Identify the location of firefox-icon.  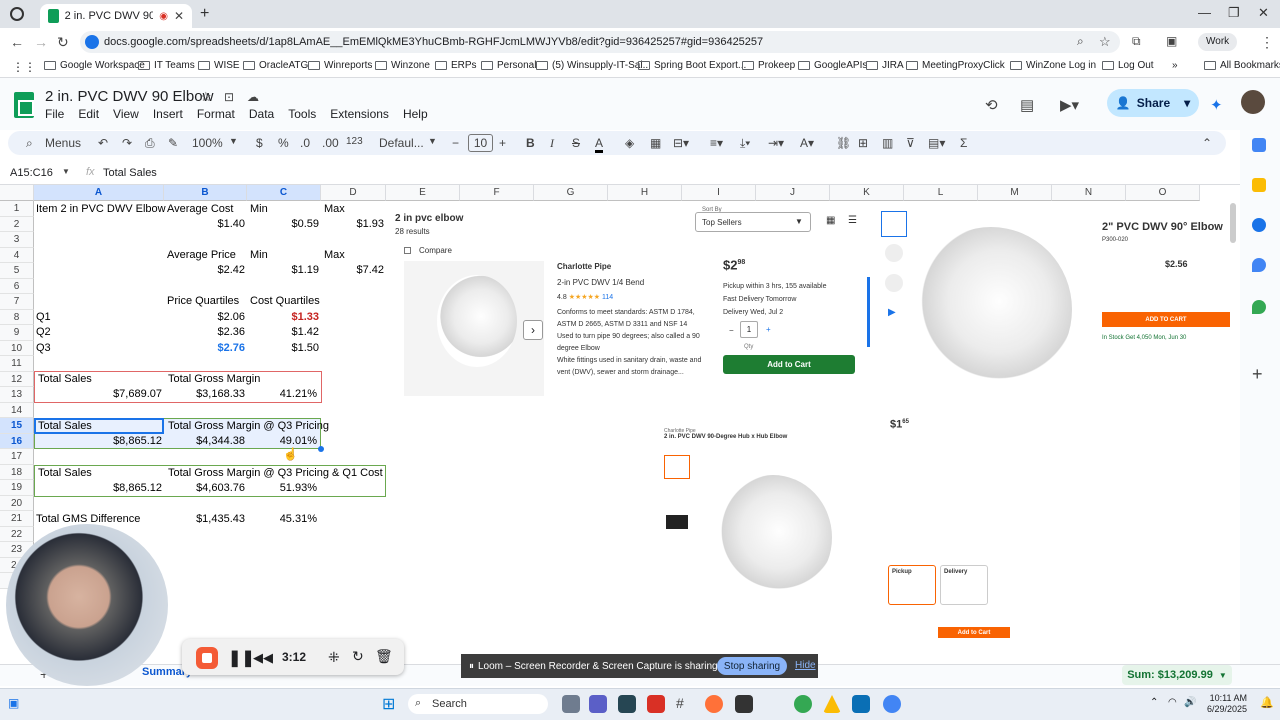
(714, 704).